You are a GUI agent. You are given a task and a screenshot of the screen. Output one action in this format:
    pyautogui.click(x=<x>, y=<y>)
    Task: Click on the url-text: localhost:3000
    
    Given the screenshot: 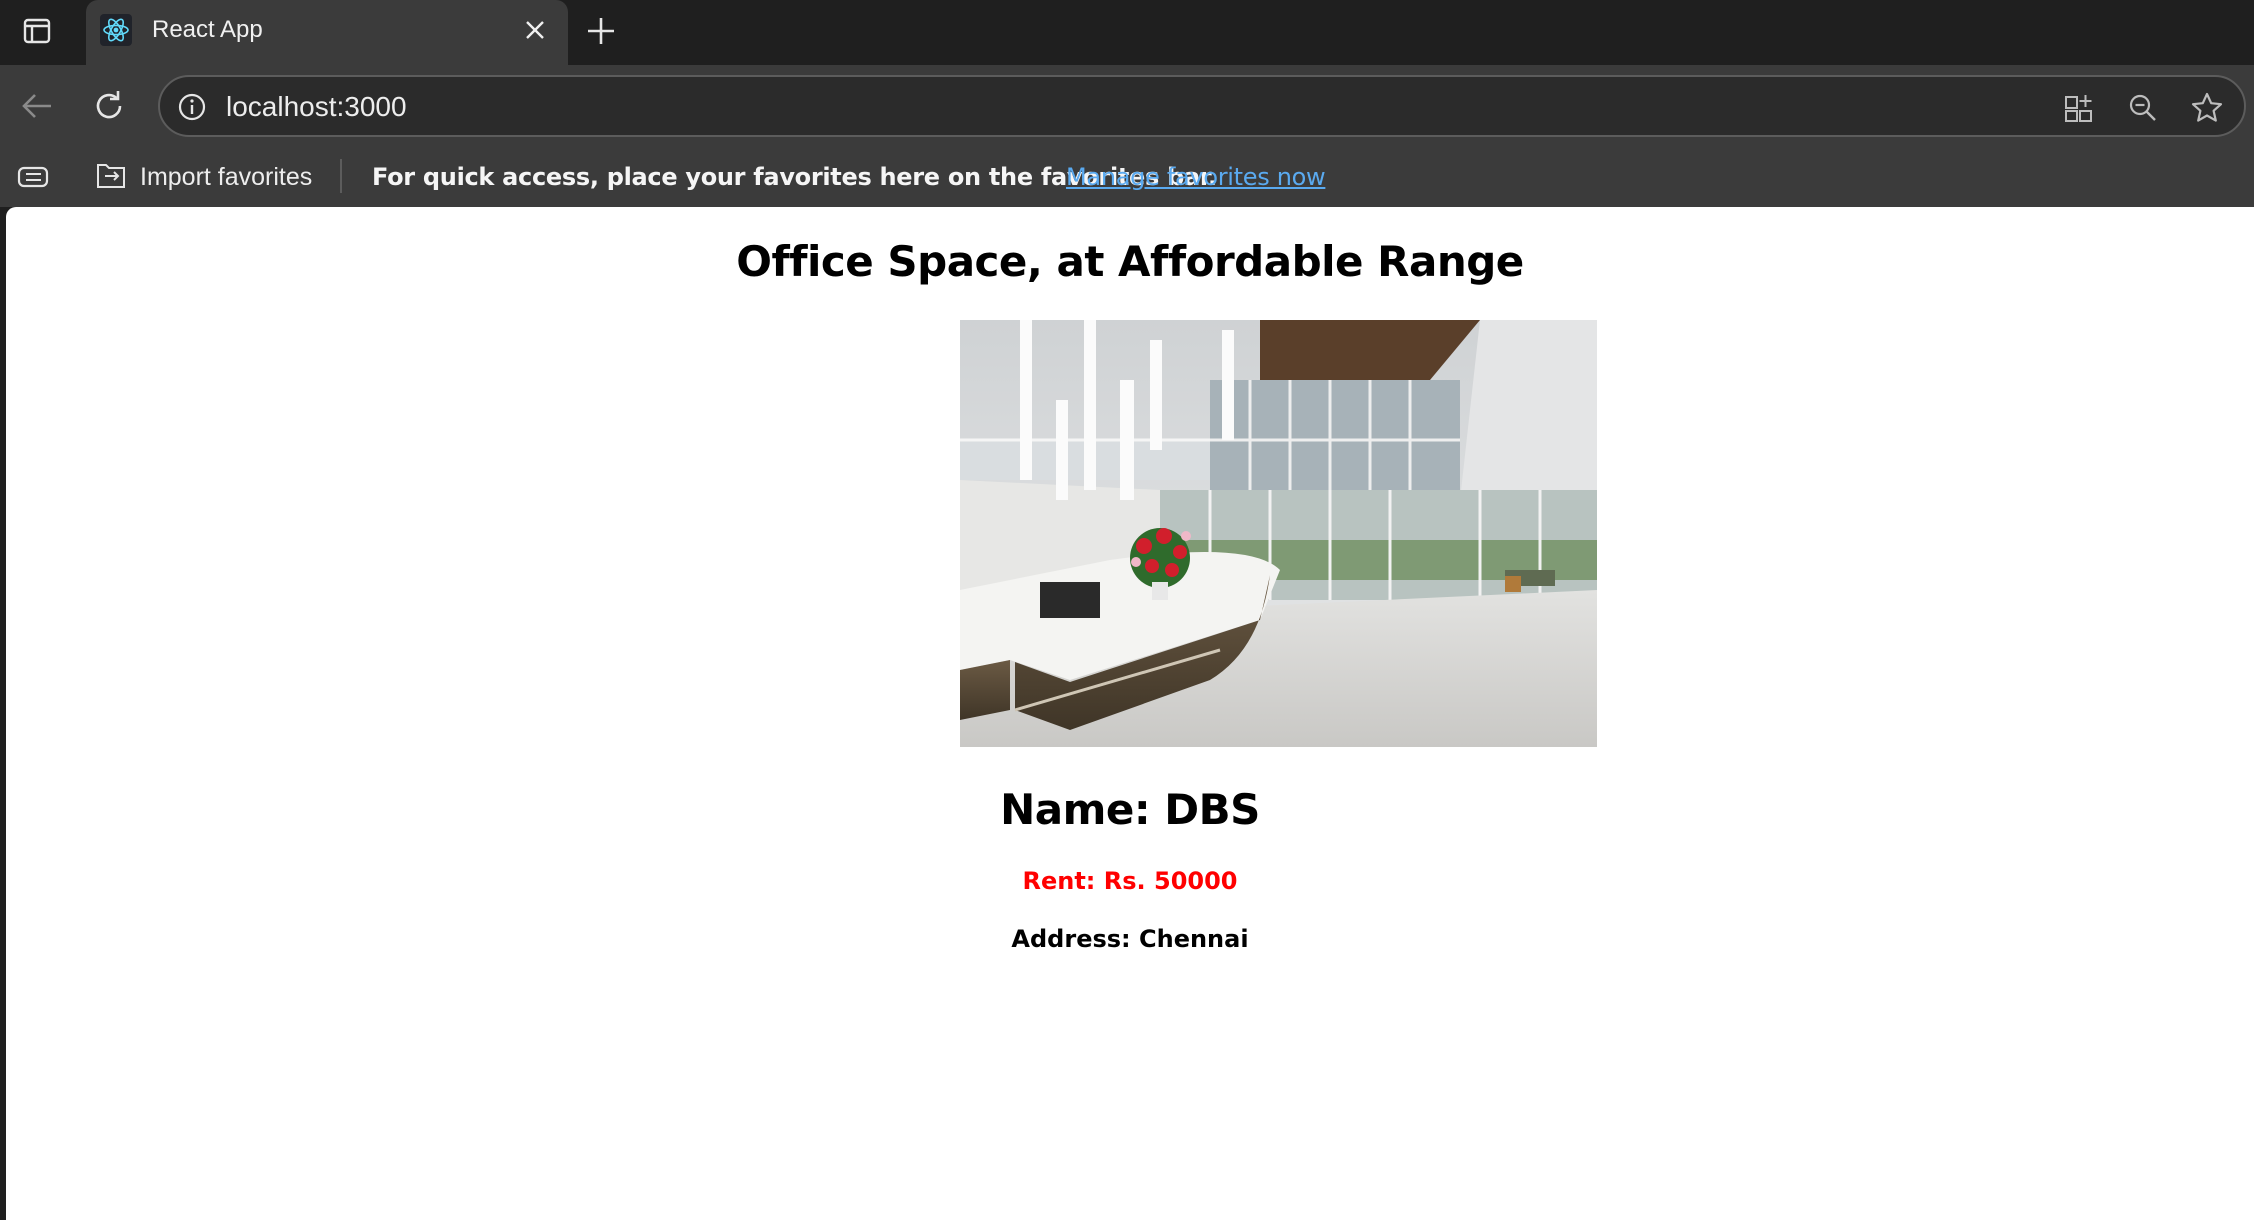 What is the action you would take?
    pyautogui.click(x=316, y=106)
    